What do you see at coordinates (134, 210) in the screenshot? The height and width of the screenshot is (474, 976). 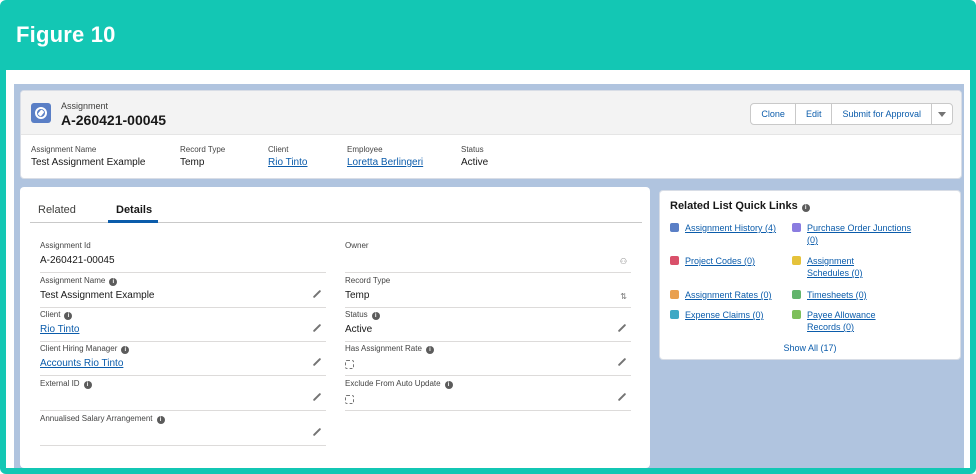 I see `tab-details: Details` at bounding box center [134, 210].